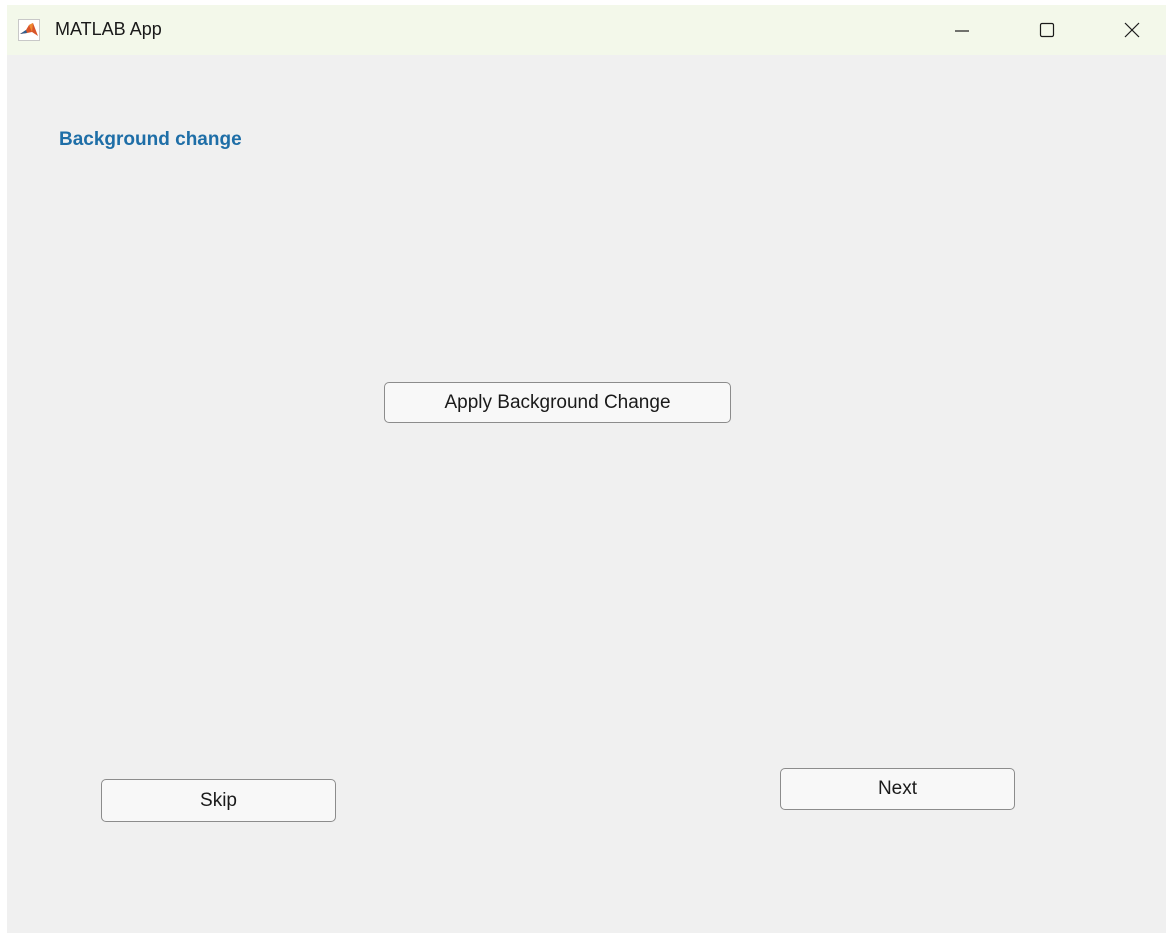  I want to click on next-button: Next, so click(897, 789).